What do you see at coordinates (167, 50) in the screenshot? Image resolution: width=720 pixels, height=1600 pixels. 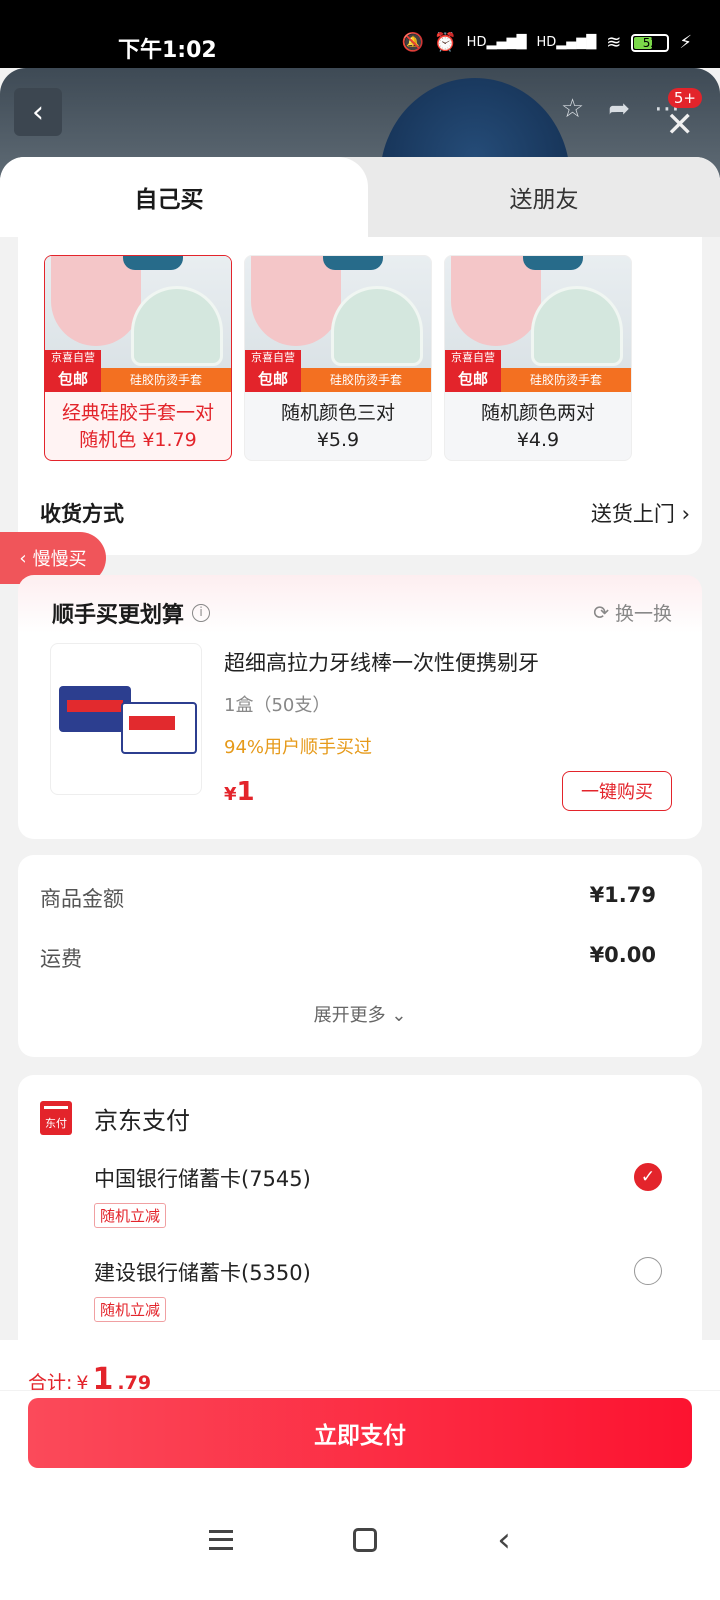 I see `status-time: 下午1:02` at bounding box center [167, 50].